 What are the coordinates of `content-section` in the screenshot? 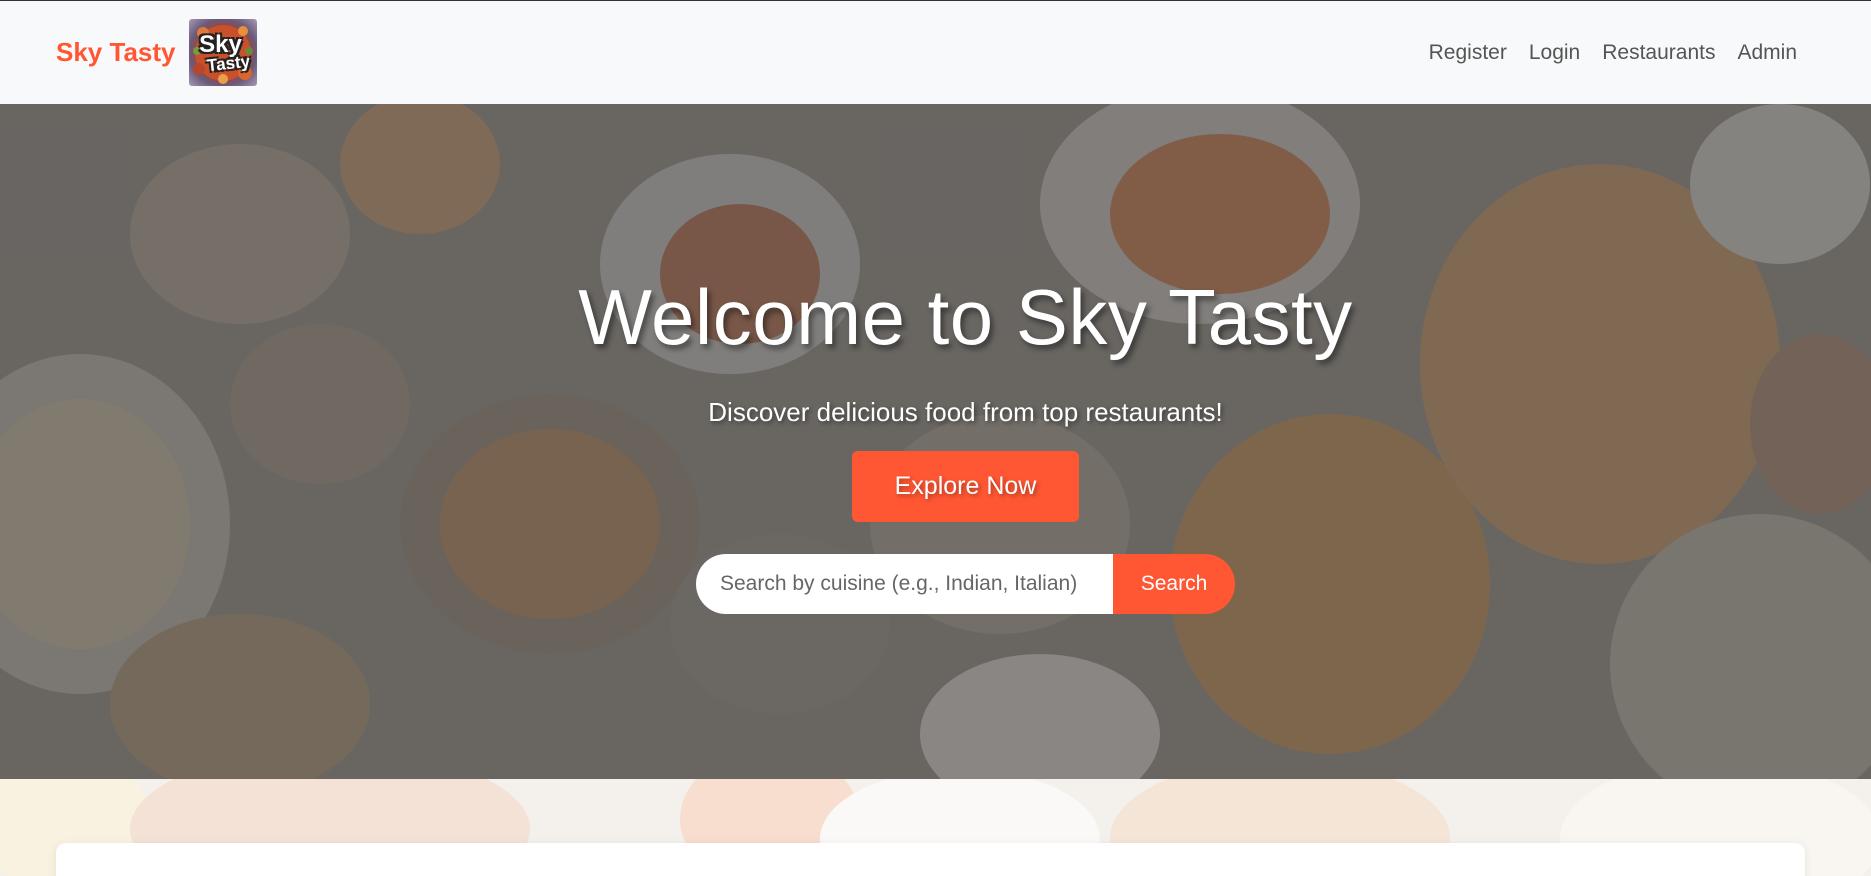 It's located at (935, 827).